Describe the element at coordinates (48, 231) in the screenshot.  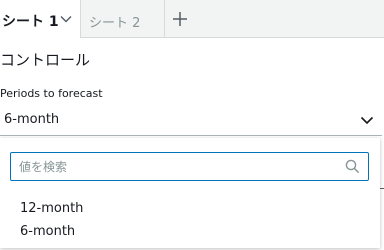
I see `dropdown-option-label: 6-month` at that location.